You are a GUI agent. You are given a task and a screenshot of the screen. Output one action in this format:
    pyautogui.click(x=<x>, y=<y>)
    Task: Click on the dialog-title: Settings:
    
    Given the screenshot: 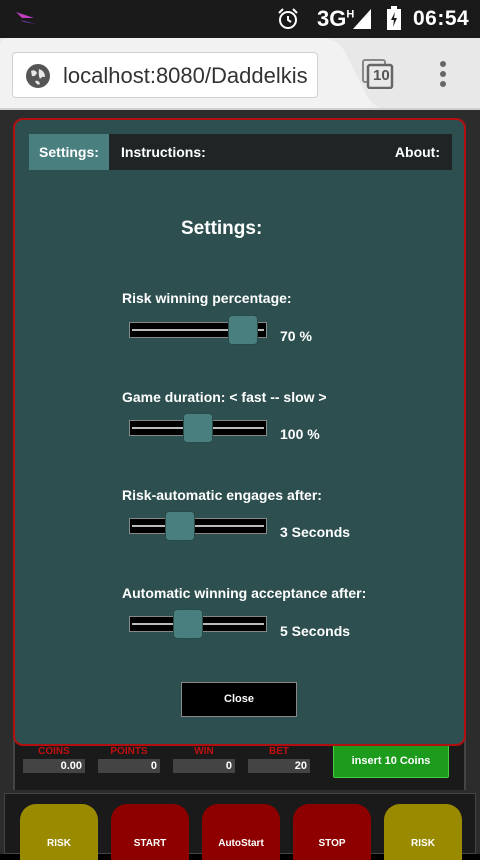 What is the action you would take?
    pyautogui.click(x=222, y=228)
    